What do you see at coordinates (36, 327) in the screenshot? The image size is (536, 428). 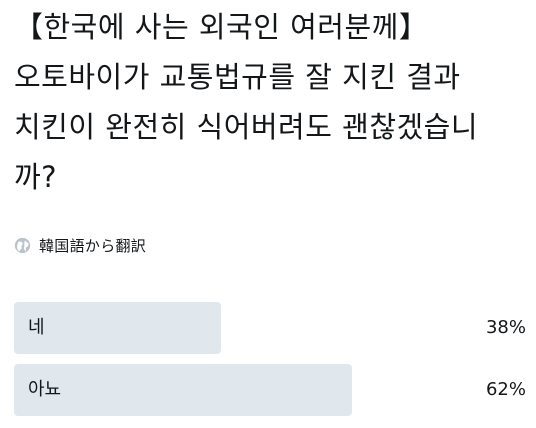 I see `poll-option-label: 네` at bounding box center [36, 327].